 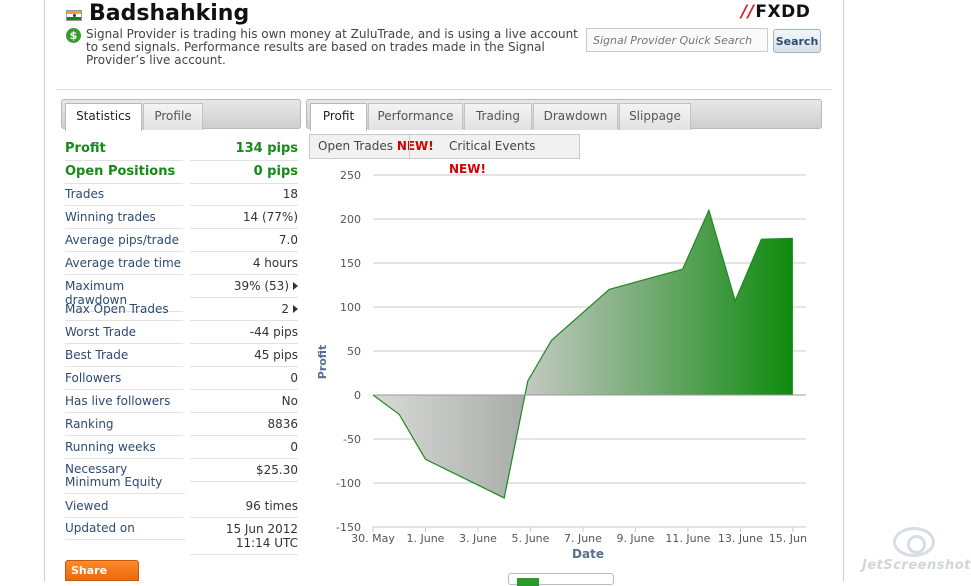 I want to click on stat-row: Max Open Trades 2, so click(x=182, y=309).